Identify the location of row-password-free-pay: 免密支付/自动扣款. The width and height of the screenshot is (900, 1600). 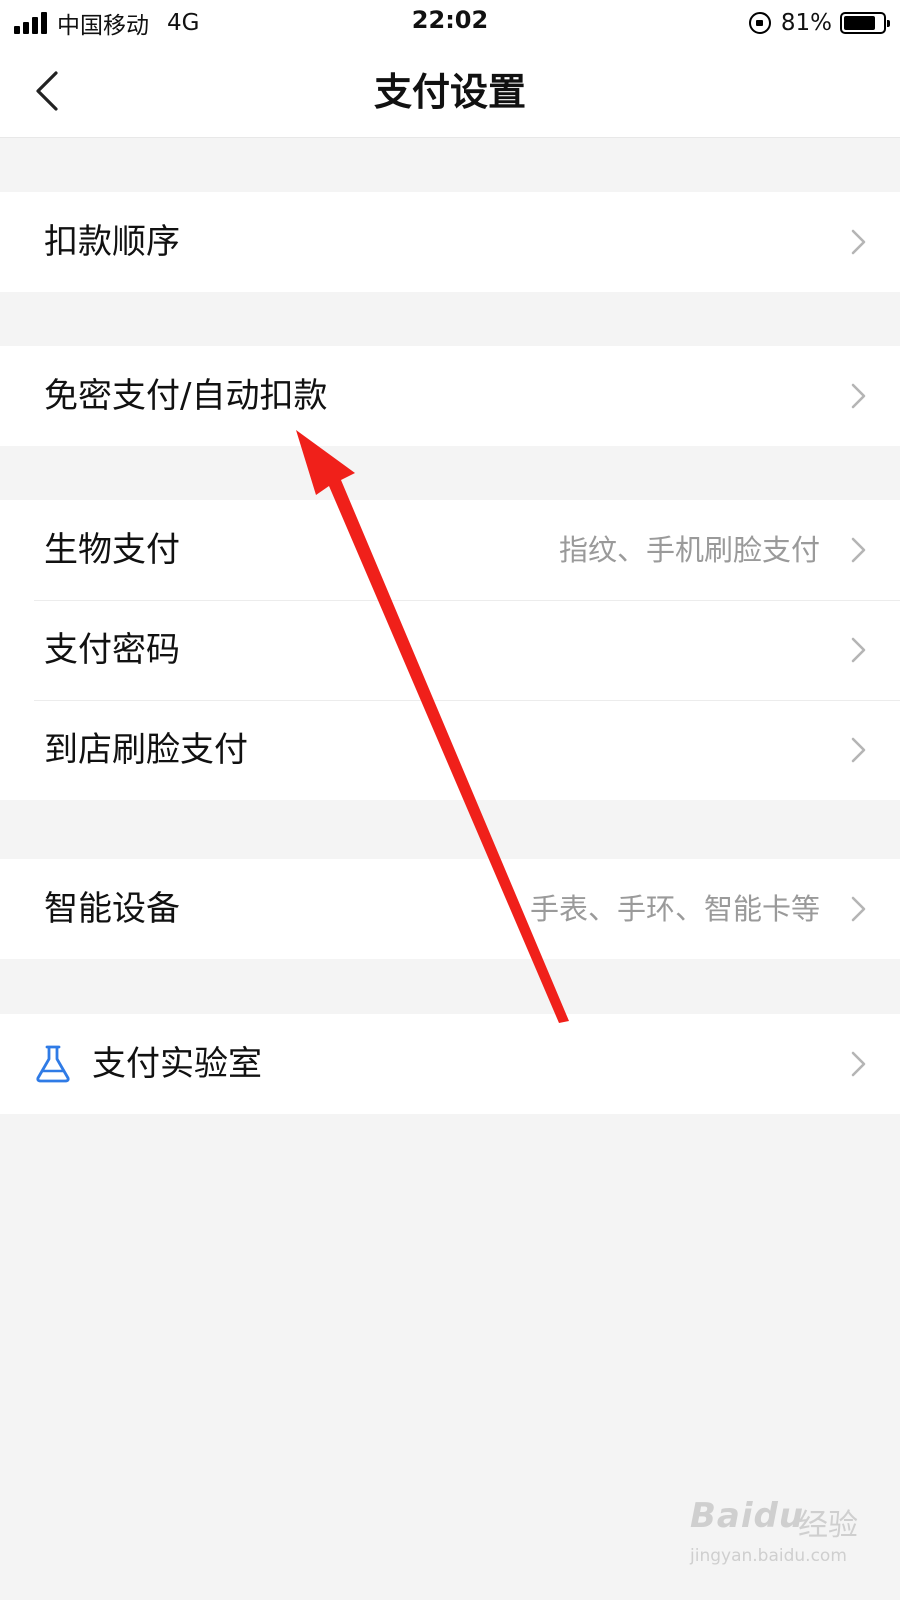
(450, 396).